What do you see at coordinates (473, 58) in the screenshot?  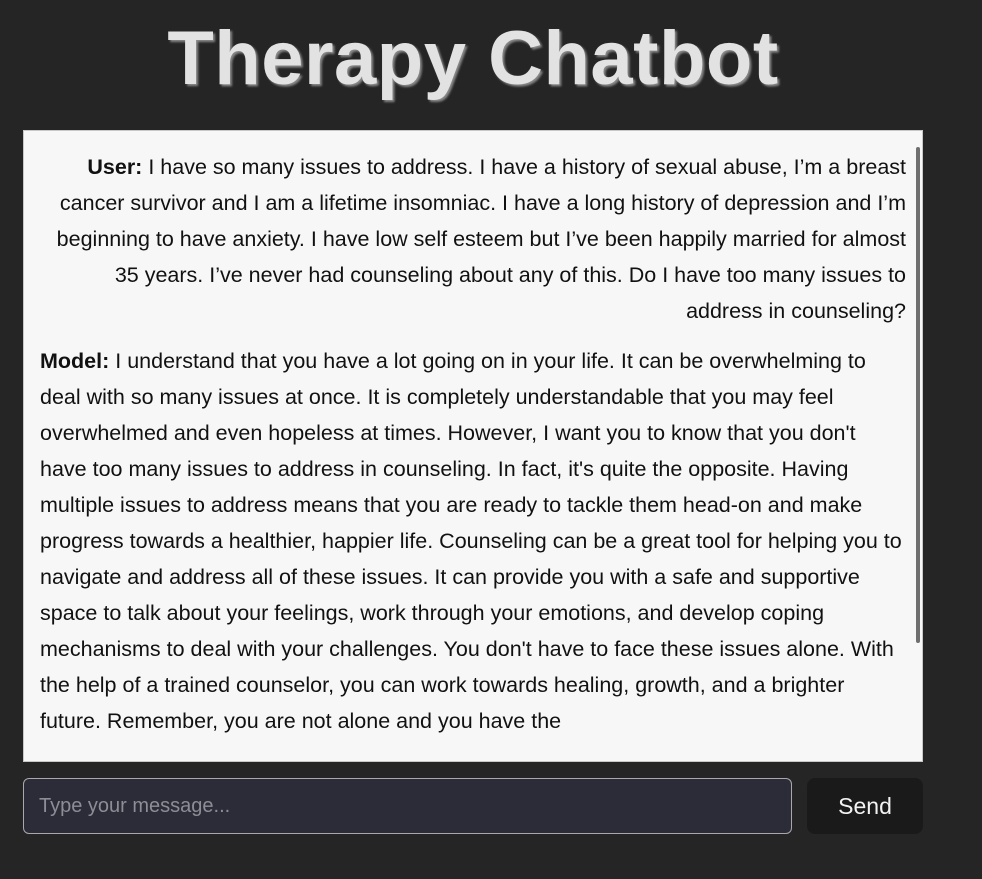 I see `page-title: Therapy Chatbot` at bounding box center [473, 58].